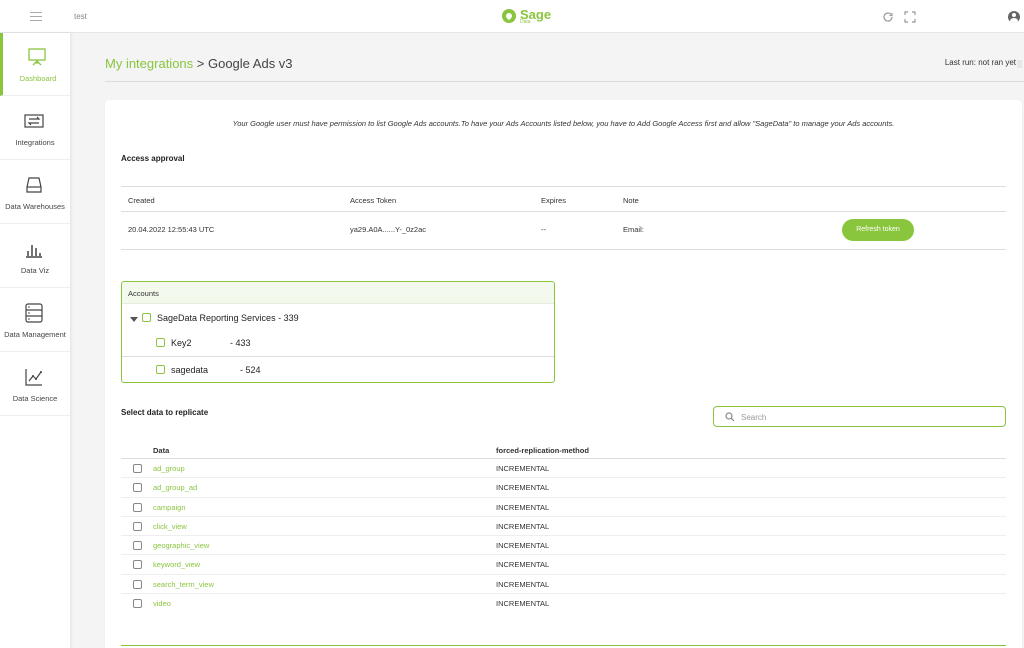  What do you see at coordinates (338, 318) in the screenshot?
I see `account-row-parent: SageData Reporting Services - 339` at bounding box center [338, 318].